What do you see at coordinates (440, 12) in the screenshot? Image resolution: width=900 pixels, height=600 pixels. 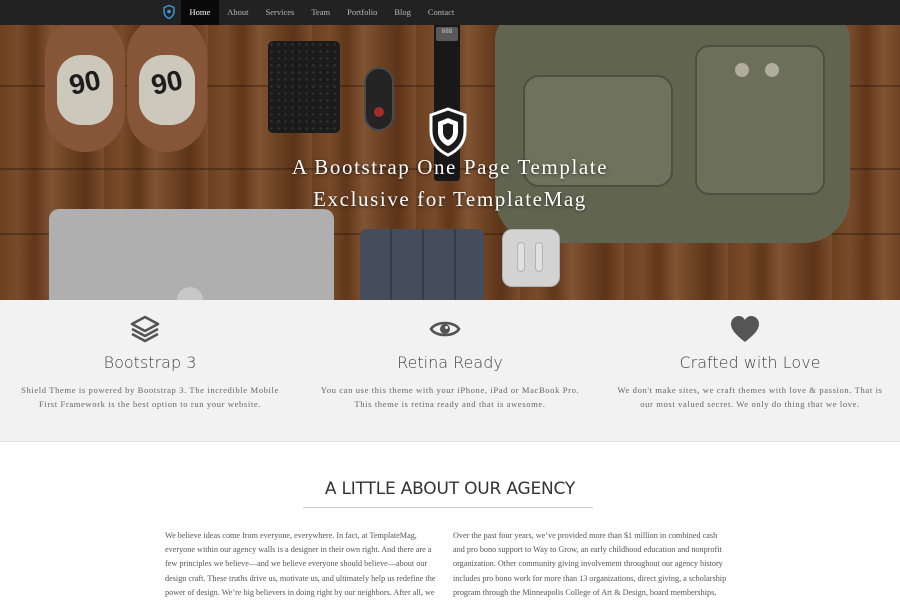 I see `nav-contact: Contact` at bounding box center [440, 12].